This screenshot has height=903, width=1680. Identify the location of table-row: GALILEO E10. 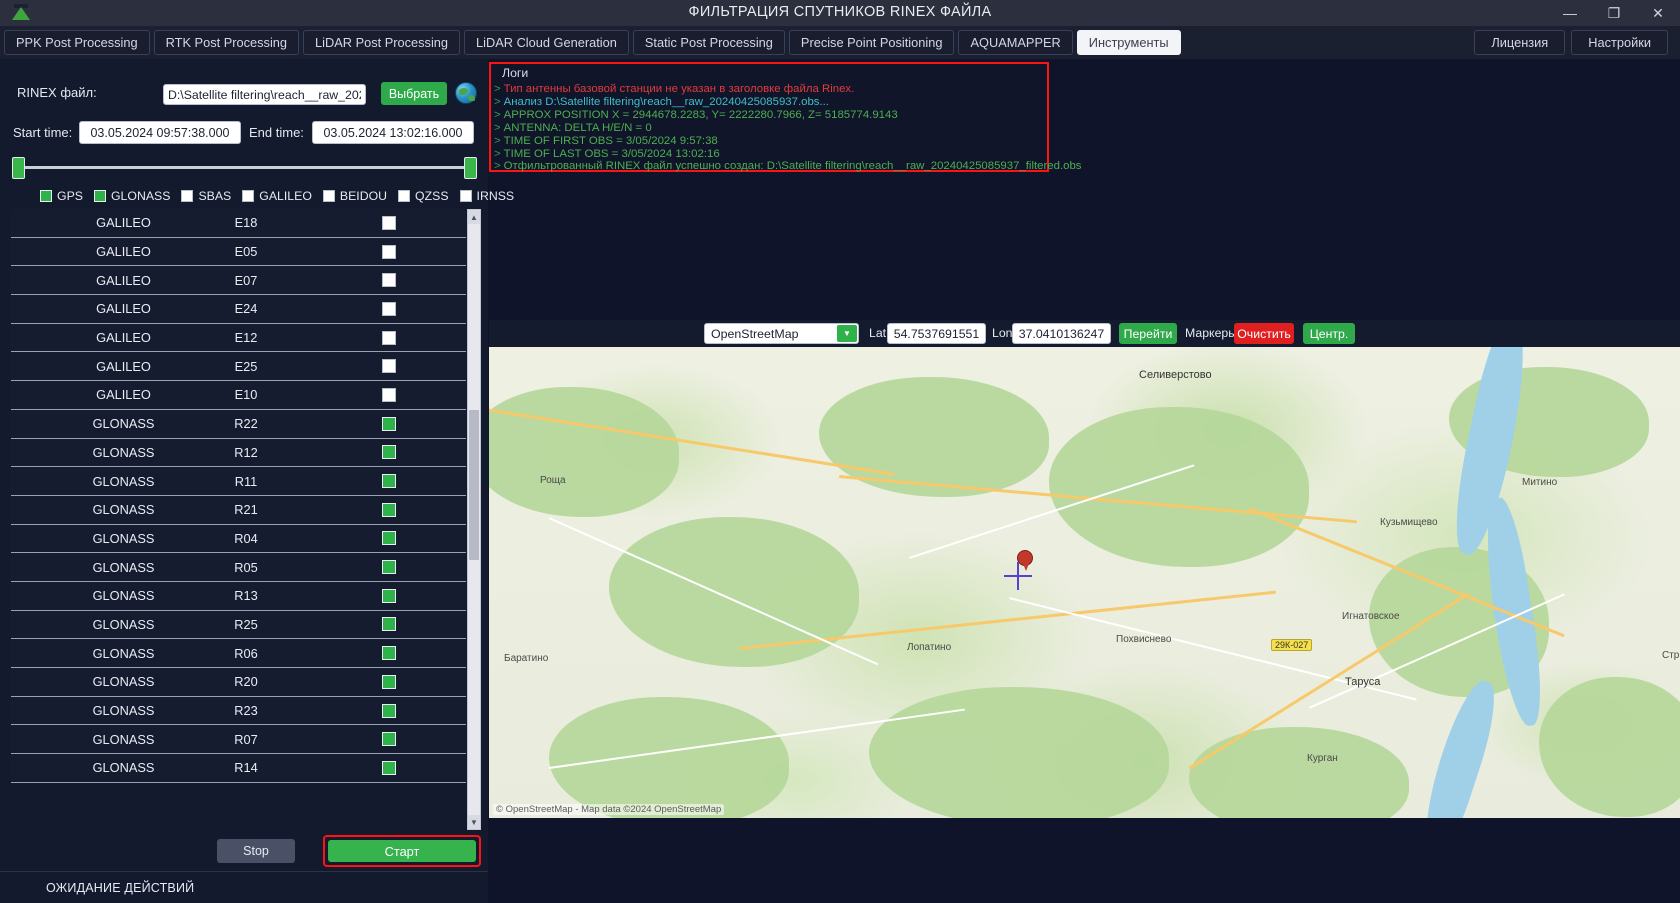
(238, 395).